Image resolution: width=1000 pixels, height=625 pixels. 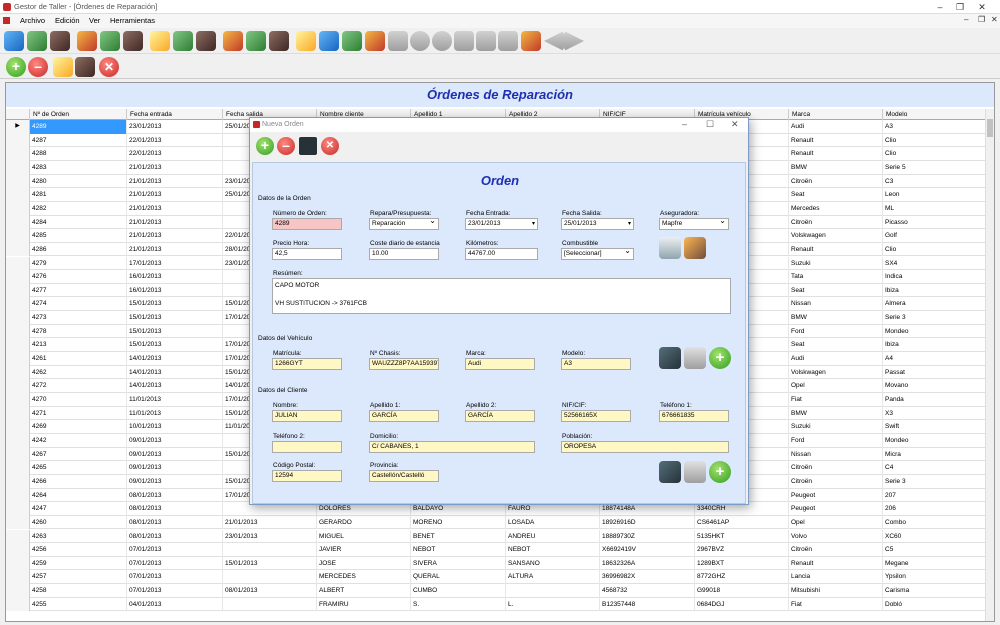 I want to click on table-cell: FRAMIRU, so click(x=364, y=604).